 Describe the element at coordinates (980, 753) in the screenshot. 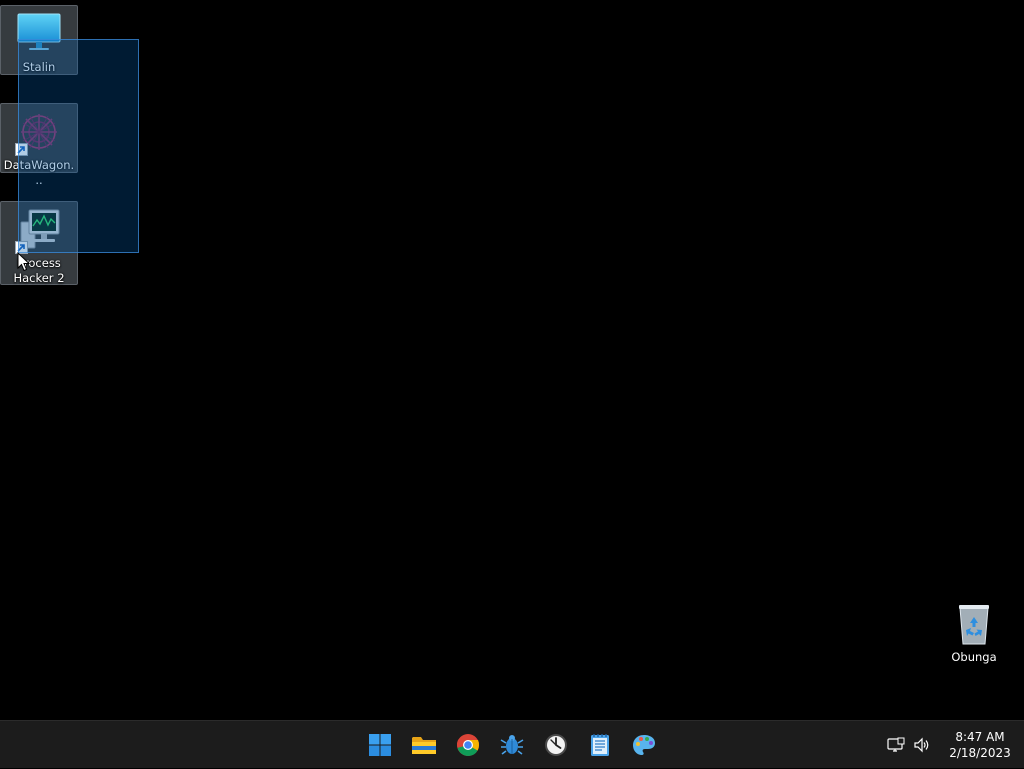

I see `clock-date: 2/18/2023` at that location.